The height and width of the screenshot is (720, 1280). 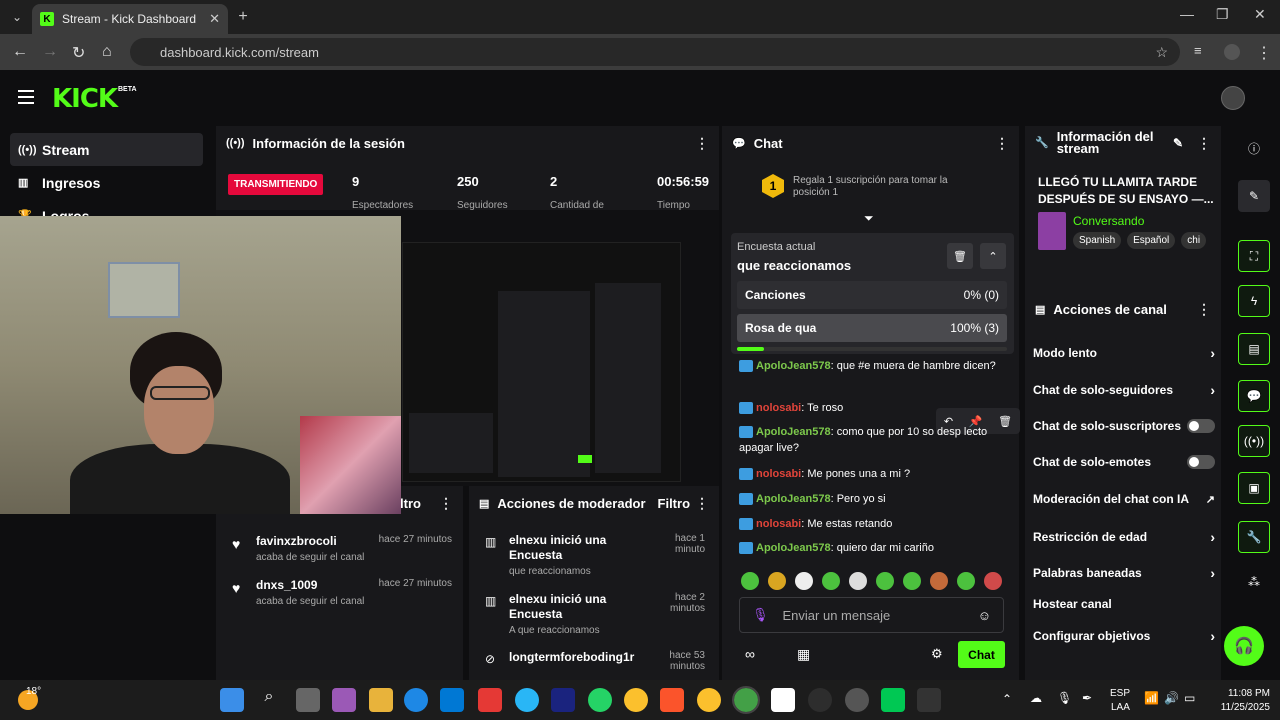 I want to click on action-goals: Configurar objetivos ›, so click(x=1124, y=636).